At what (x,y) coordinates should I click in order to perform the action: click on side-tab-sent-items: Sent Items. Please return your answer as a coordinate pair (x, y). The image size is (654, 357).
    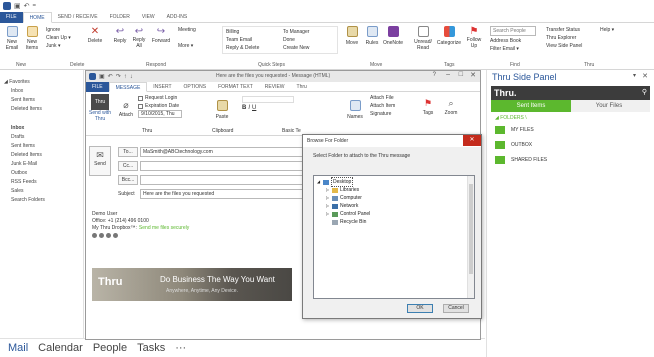
    Looking at the image, I should click on (531, 106).